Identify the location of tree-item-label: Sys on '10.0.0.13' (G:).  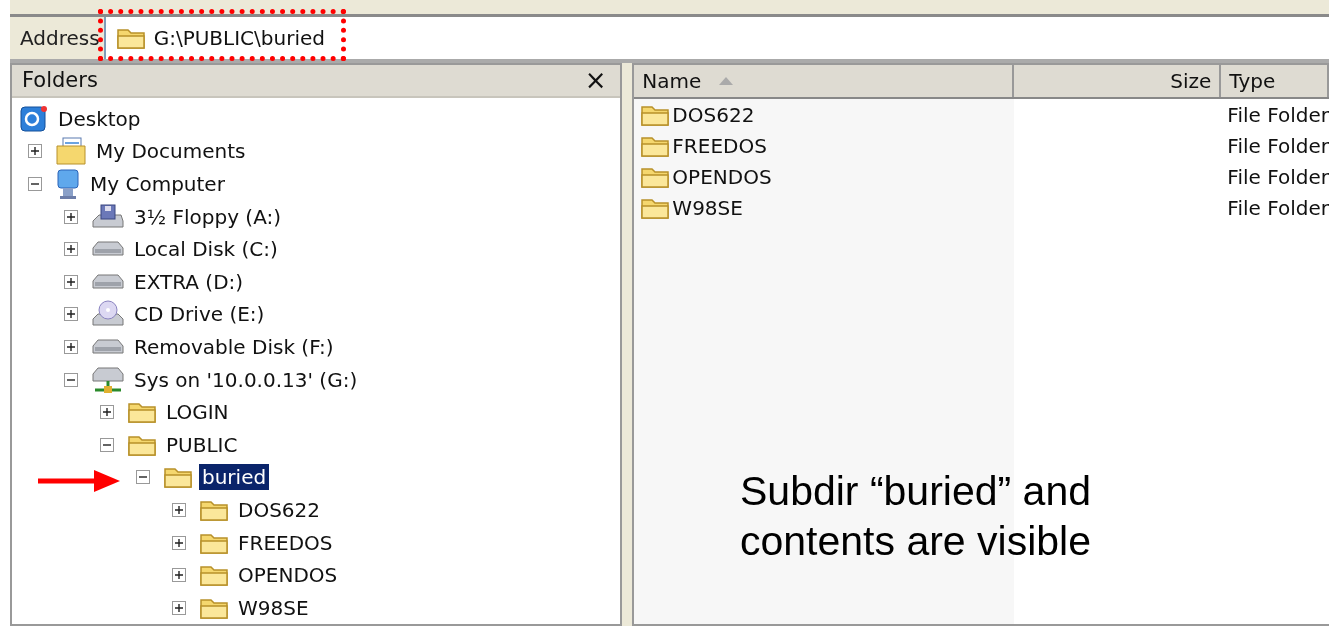
(246, 379).